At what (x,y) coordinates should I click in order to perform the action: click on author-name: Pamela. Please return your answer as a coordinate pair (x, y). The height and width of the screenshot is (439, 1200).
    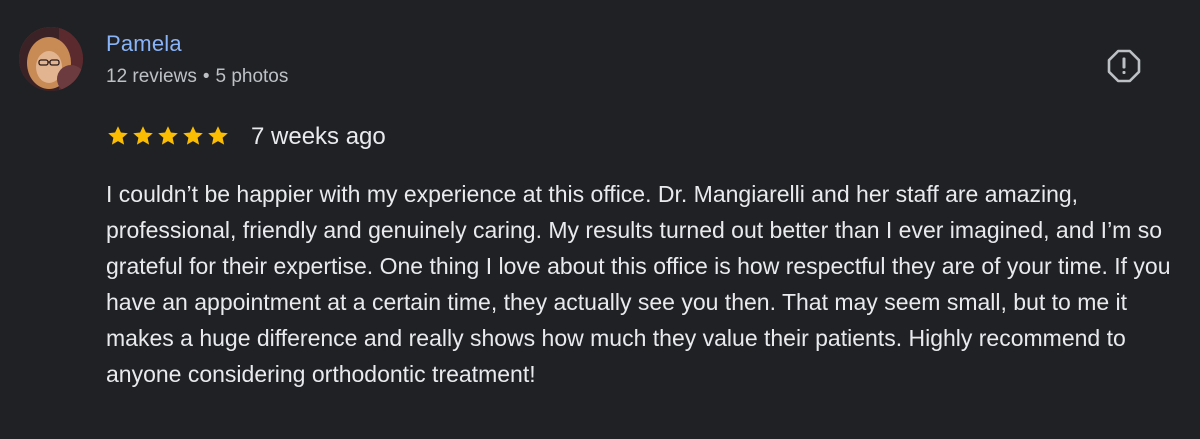
    Looking at the image, I should click on (144, 44).